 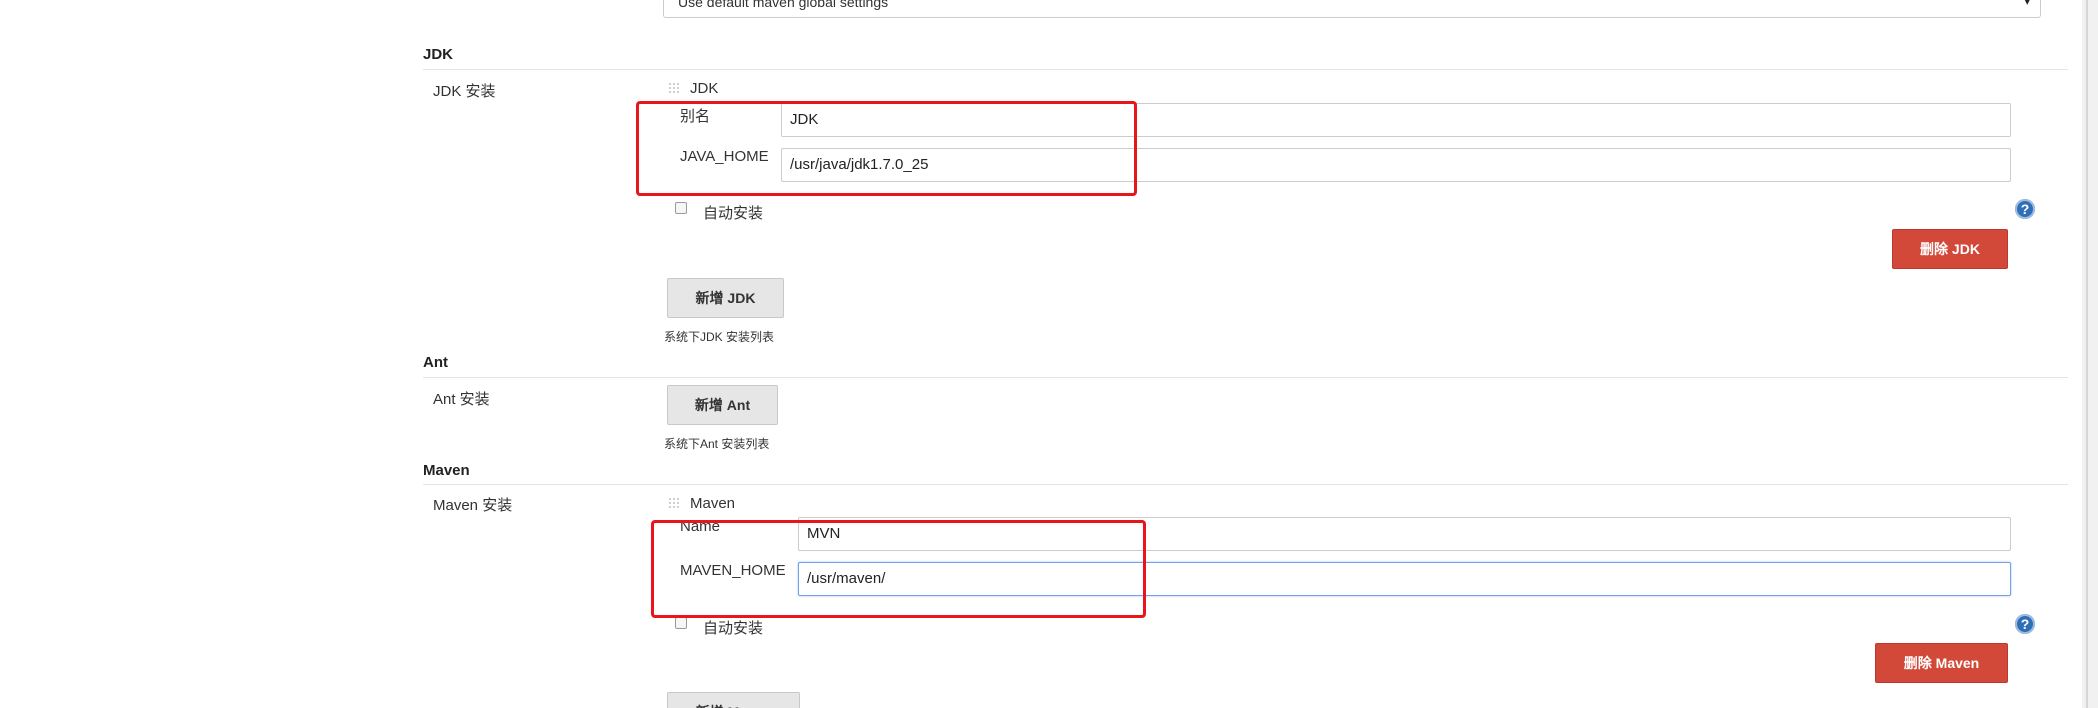 What do you see at coordinates (1941, 663) in the screenshot?
I see `delete-maven-button: 删除 Maven` at bounding box center [1941, 663].